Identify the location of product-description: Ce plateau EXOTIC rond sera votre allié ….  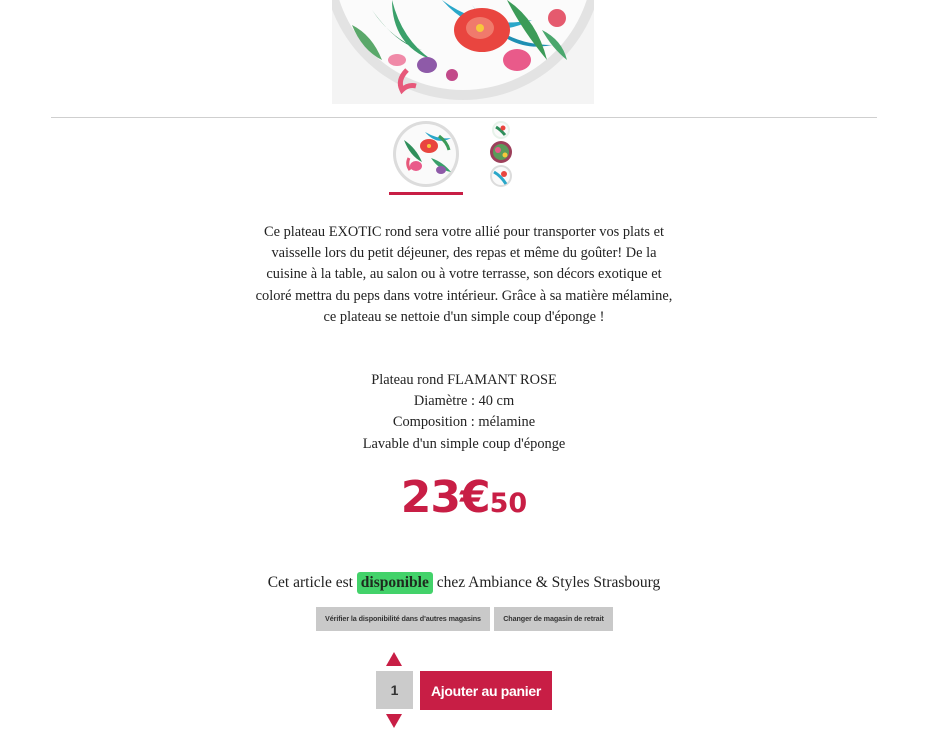
(464, 275).